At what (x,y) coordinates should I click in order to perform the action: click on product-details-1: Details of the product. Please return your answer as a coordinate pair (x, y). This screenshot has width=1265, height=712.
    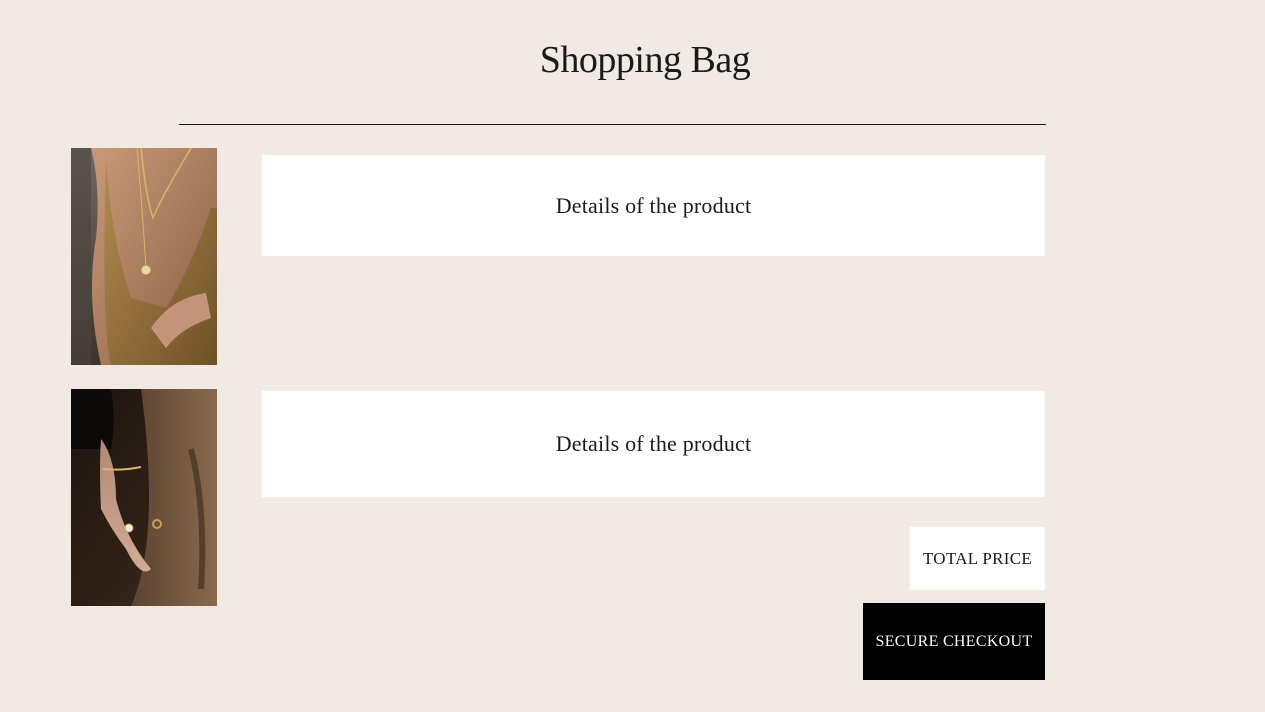
    Looking at the image, I should click on (653, 205).